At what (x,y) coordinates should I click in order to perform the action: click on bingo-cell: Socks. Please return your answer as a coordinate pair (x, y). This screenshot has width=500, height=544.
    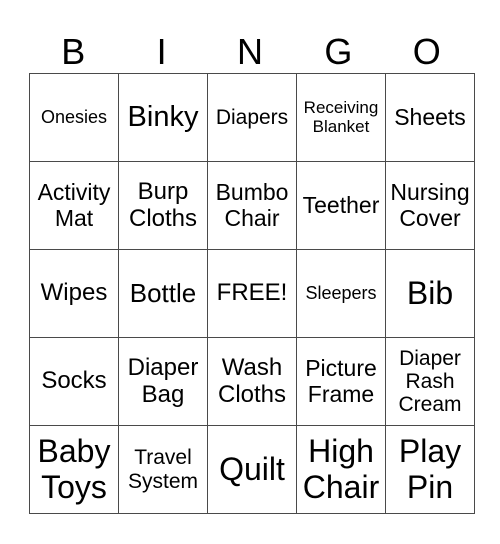
    Looking at the image, I should click on (74, 381).